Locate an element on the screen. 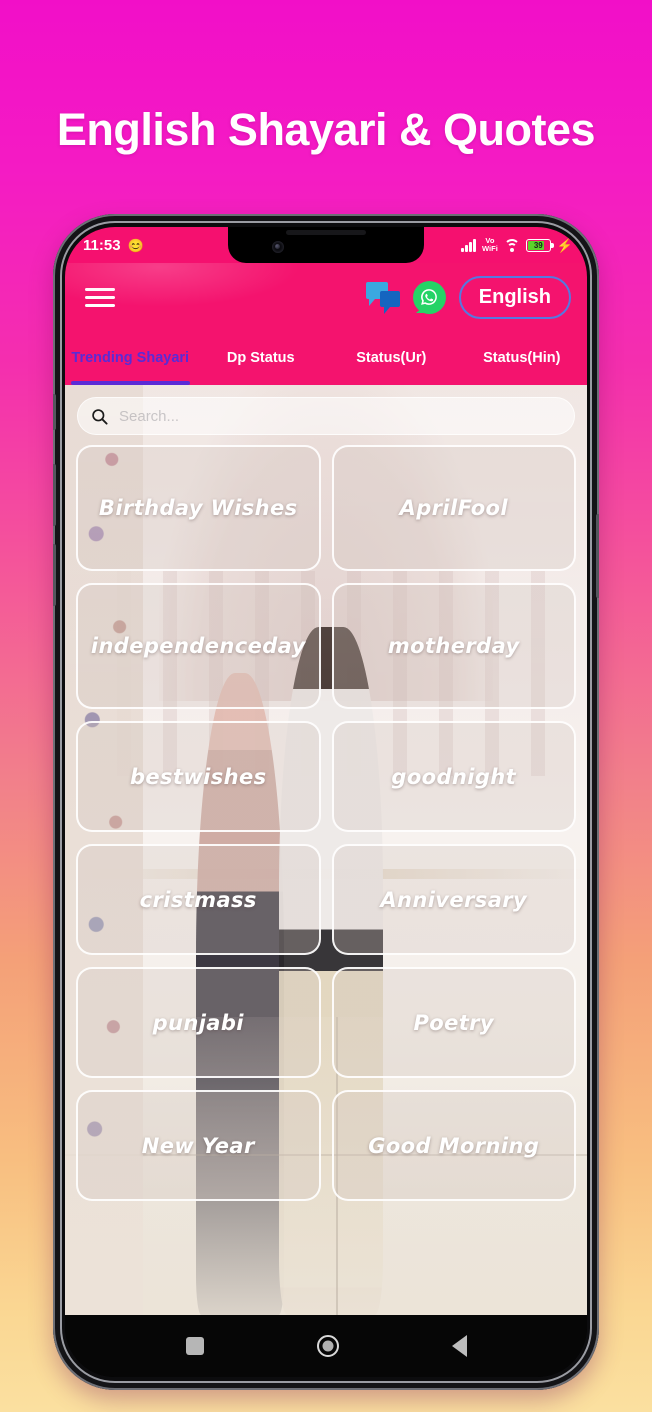  whatsapp-phone-glyph is located at coordinates (429, 297).